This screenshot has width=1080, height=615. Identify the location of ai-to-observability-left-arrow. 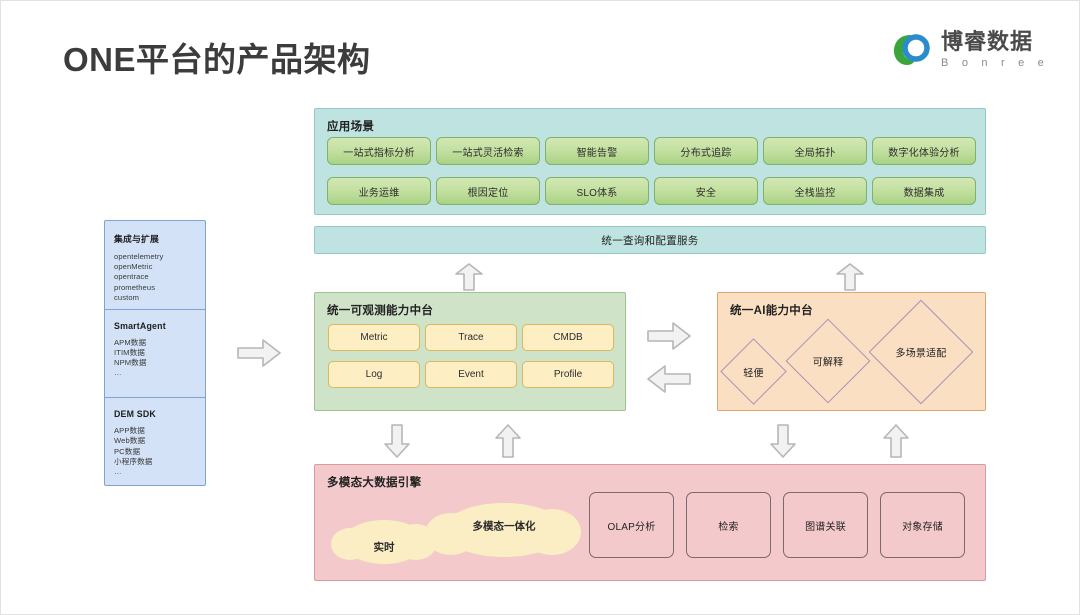
(669, 379).